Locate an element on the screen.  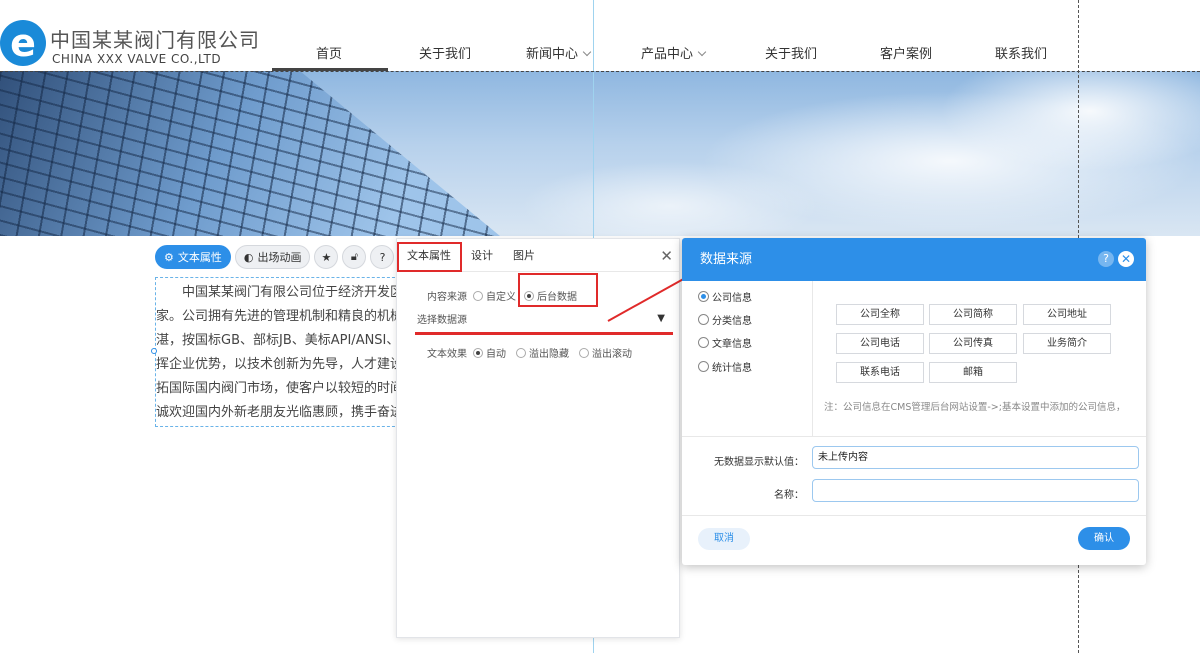
text-line: 湛，按国标GB、部标JB、美标API/ANSI、 is located at coordinates (278, 340).